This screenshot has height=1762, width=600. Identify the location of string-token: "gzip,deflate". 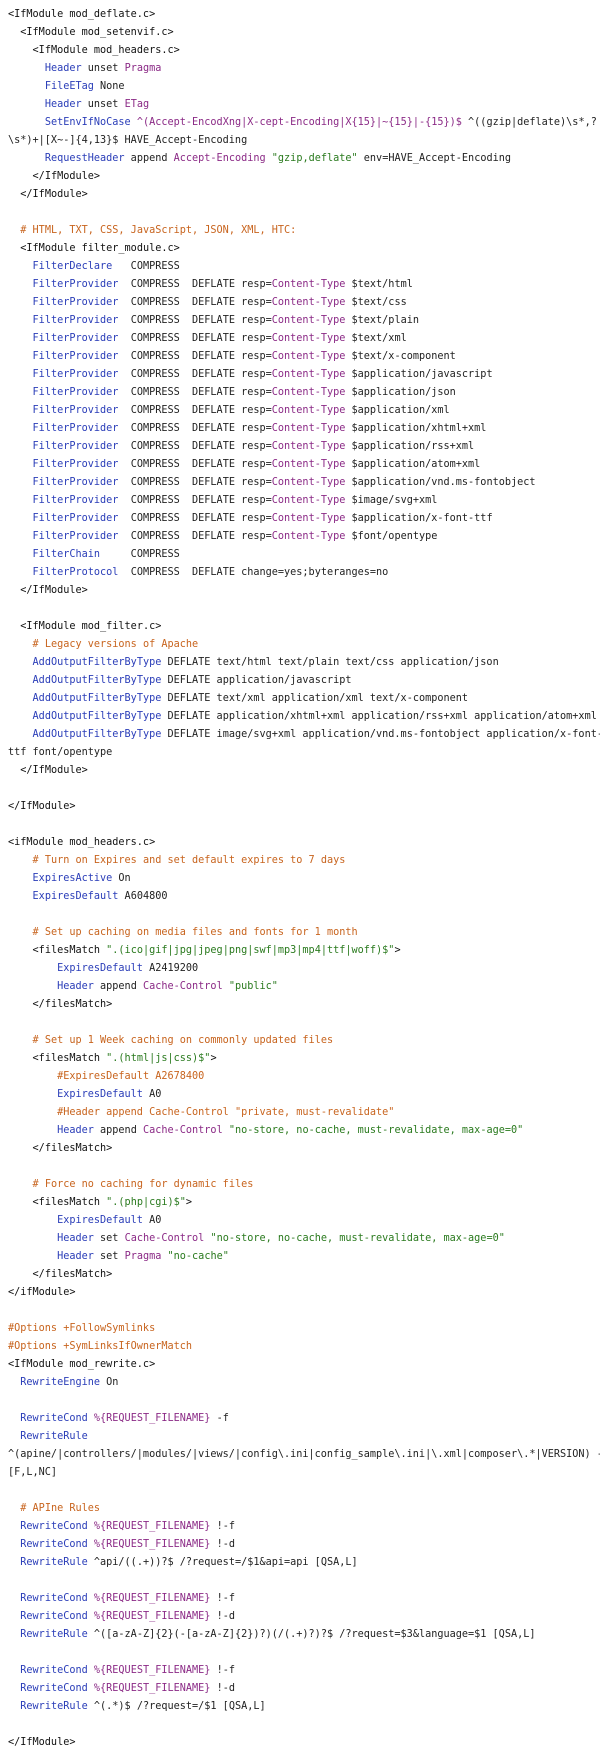
(314, 158).